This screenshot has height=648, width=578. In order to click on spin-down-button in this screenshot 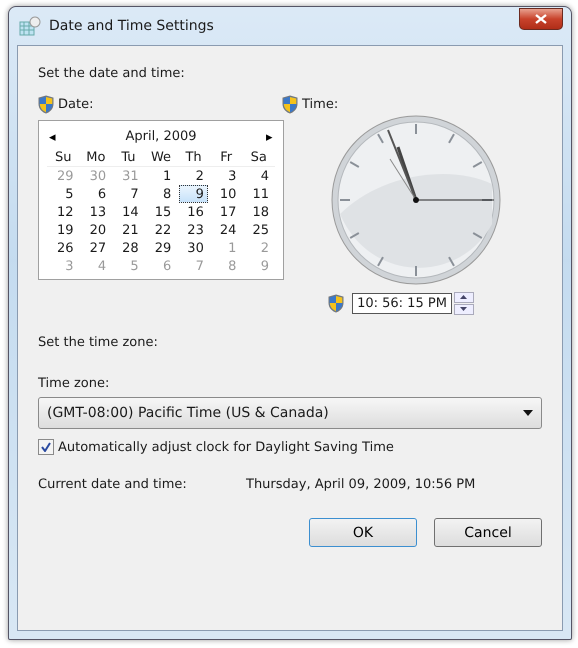, I will do `click(464, 309)`.